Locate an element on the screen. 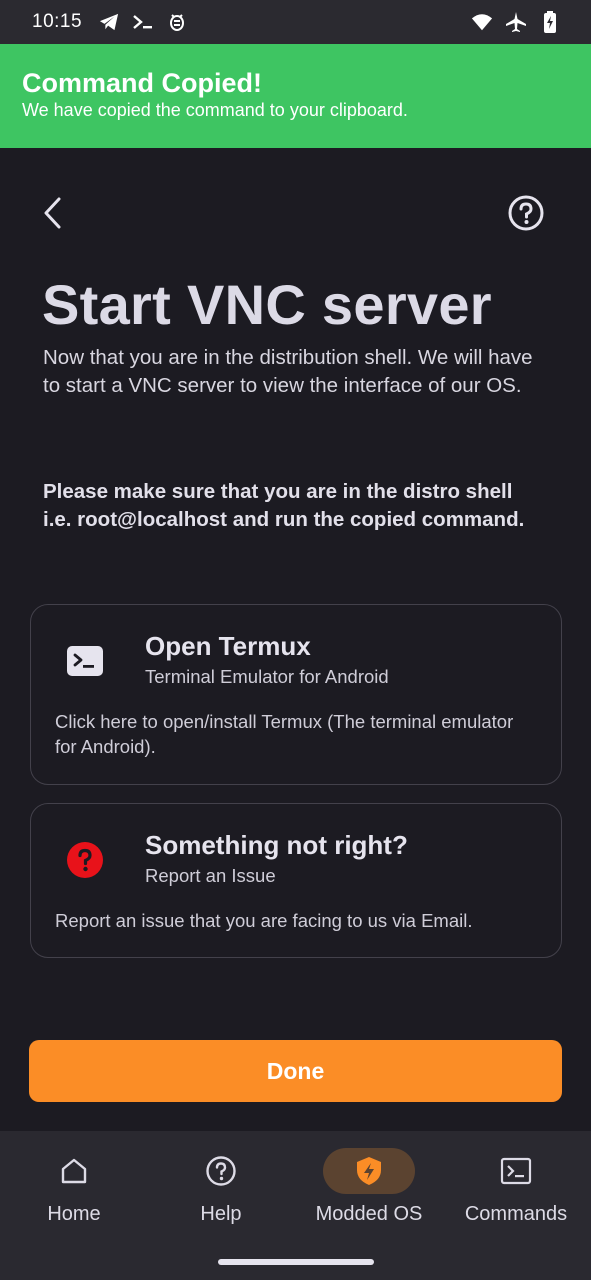 The width and height of the screenshot is (591, 1280). help-icon is located at coordinates (221, 1171).